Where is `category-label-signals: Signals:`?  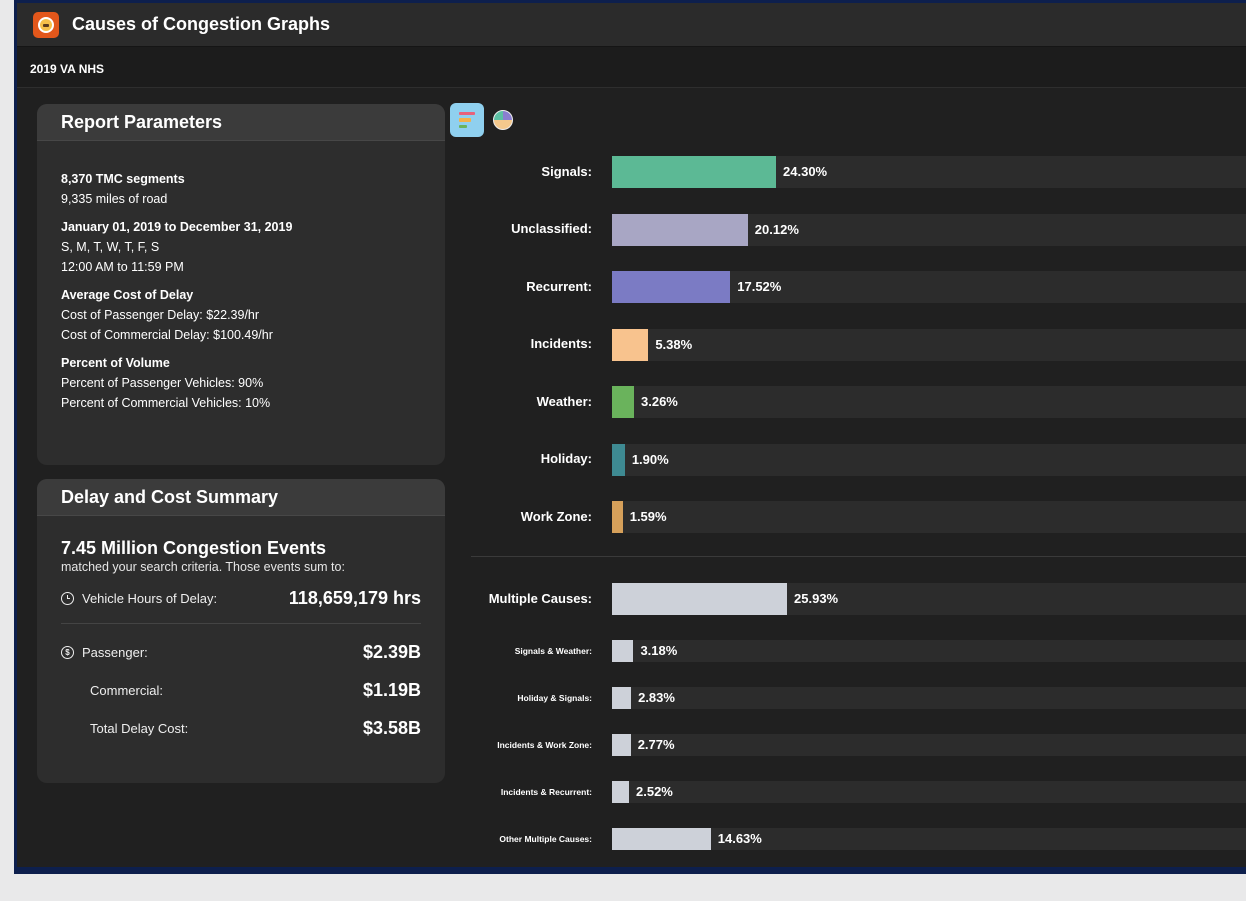 category-label-signals: Signals: is located at coordinates (566, 171).